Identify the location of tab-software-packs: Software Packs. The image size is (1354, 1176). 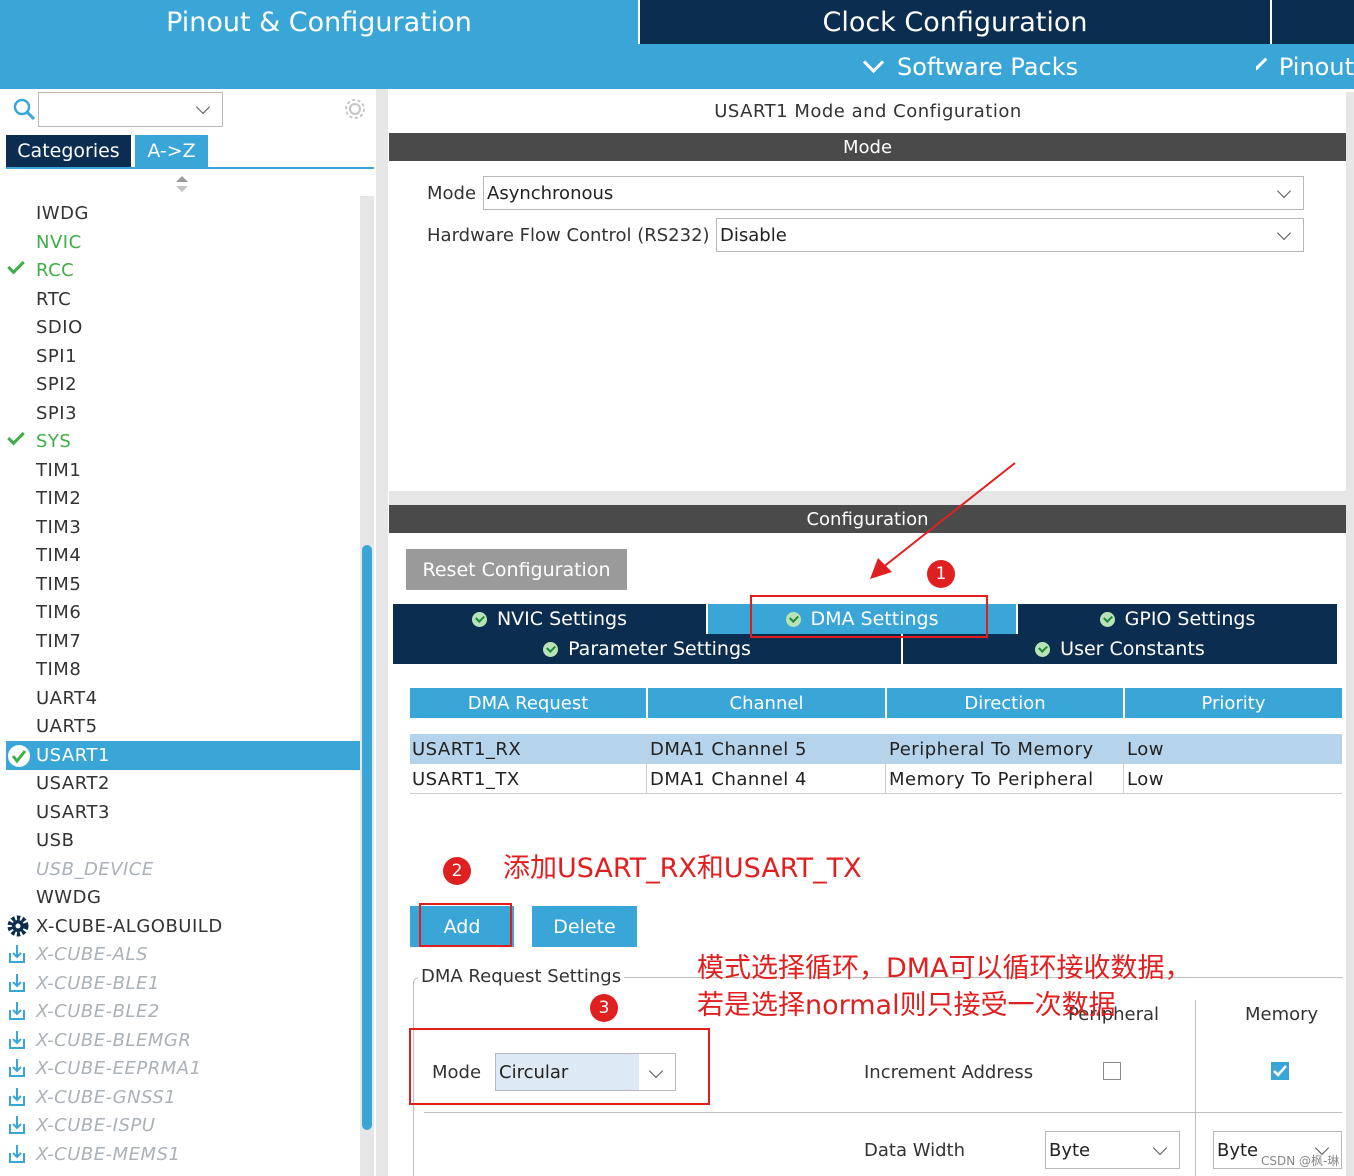
(970, 66).